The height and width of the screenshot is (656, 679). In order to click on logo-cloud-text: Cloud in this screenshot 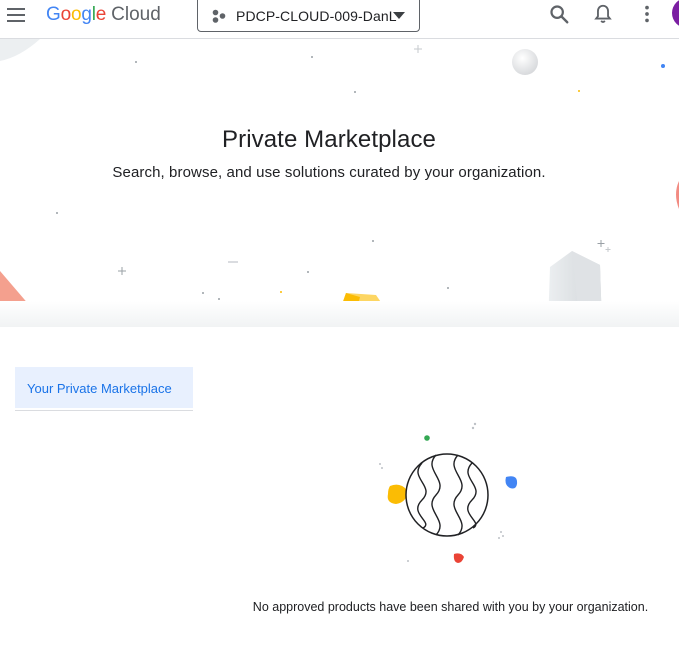, I will do `click(136, 14)`.